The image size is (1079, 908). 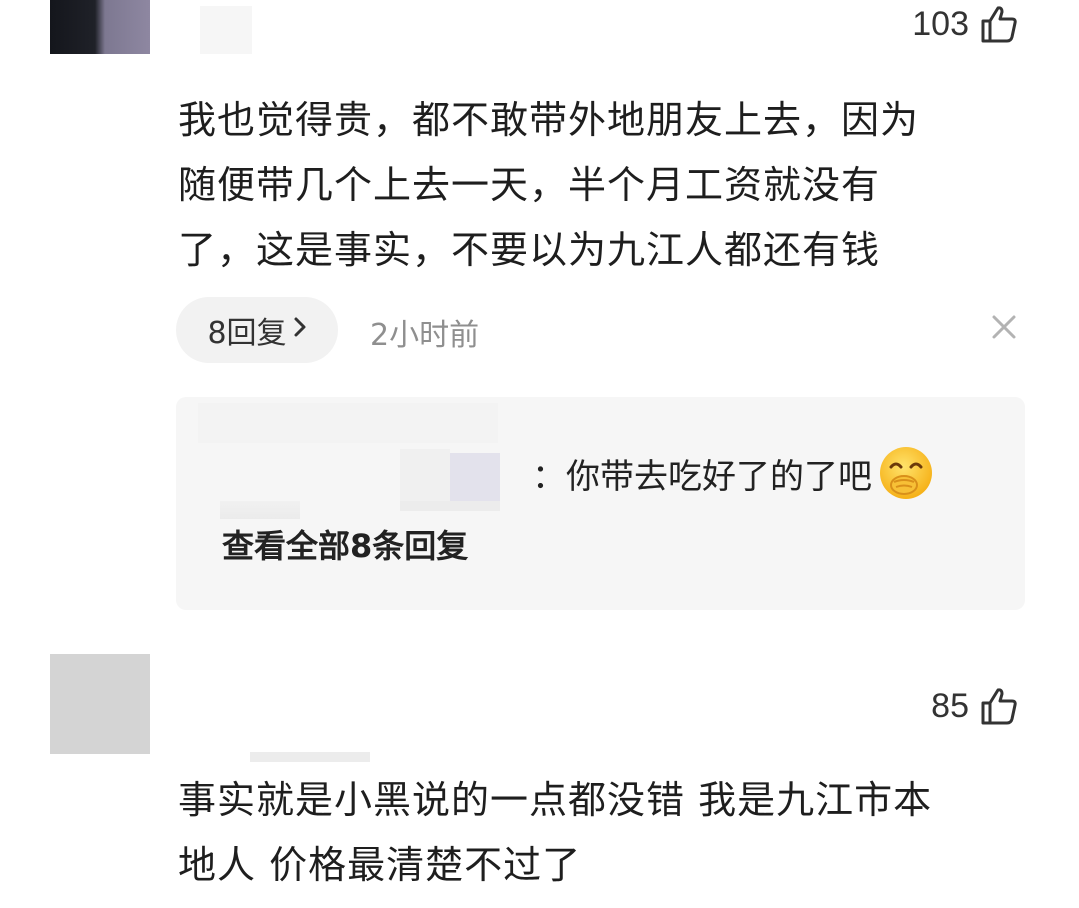 I want to click on close-icon, so click(x=1004, y=327).